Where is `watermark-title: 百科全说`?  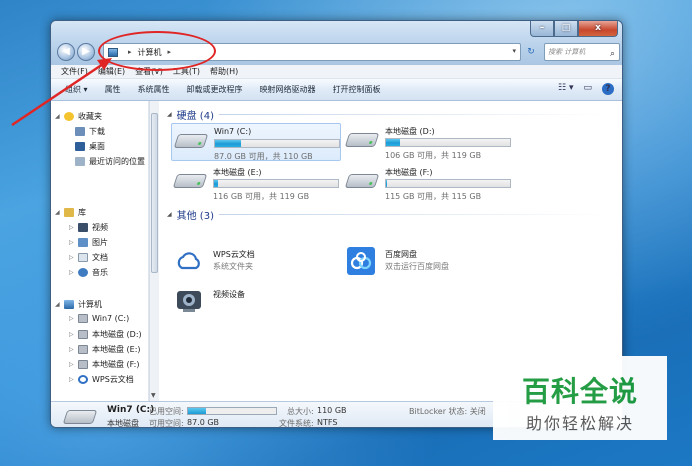 watermark-title: 百科全说 is located at coordinates (579, 391).